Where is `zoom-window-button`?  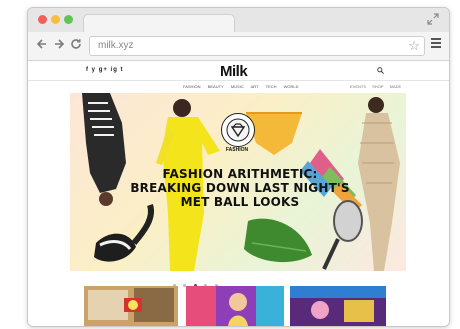 zoom-window-button is located at coordinates (68, 19).